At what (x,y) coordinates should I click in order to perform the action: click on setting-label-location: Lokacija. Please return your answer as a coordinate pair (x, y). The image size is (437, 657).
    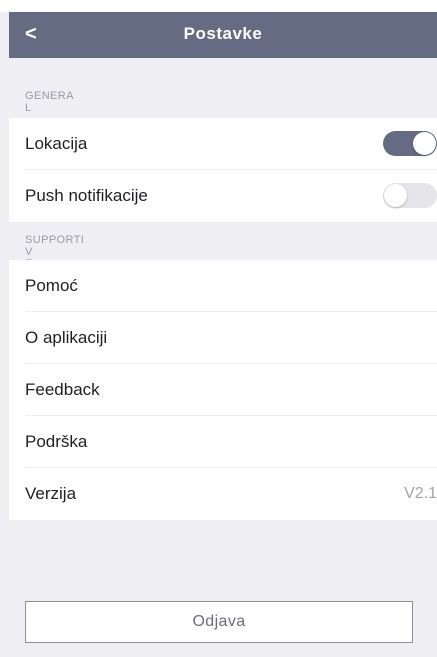
    Looking at the image, I should click on (56, 143).